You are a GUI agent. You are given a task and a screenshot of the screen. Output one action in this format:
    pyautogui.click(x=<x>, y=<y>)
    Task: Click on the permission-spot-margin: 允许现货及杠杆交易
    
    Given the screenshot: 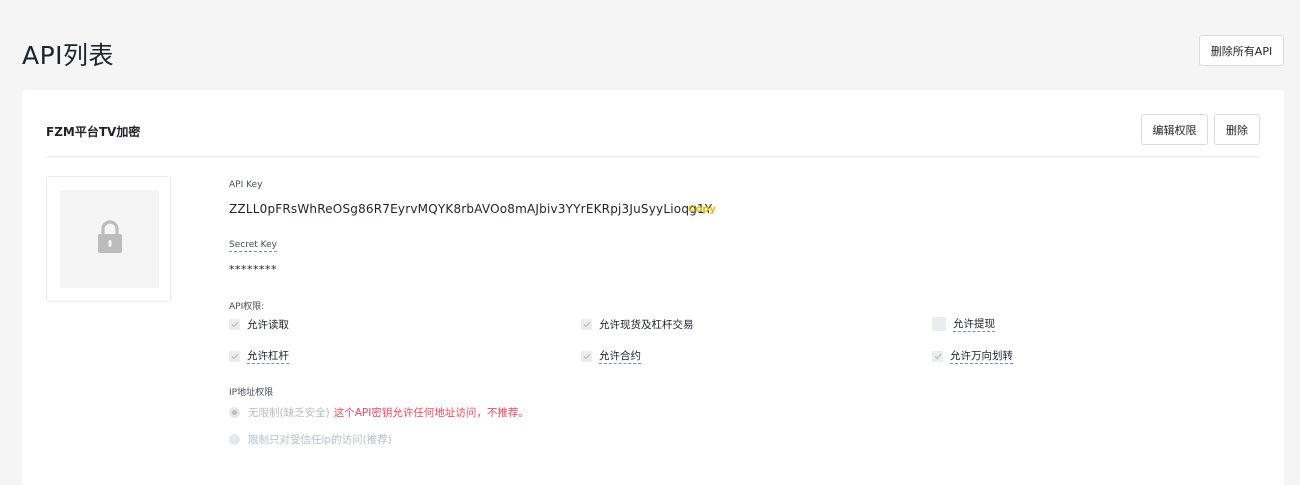 What is the action you would take?
    pyautogui.click(x=637, y=324)
    